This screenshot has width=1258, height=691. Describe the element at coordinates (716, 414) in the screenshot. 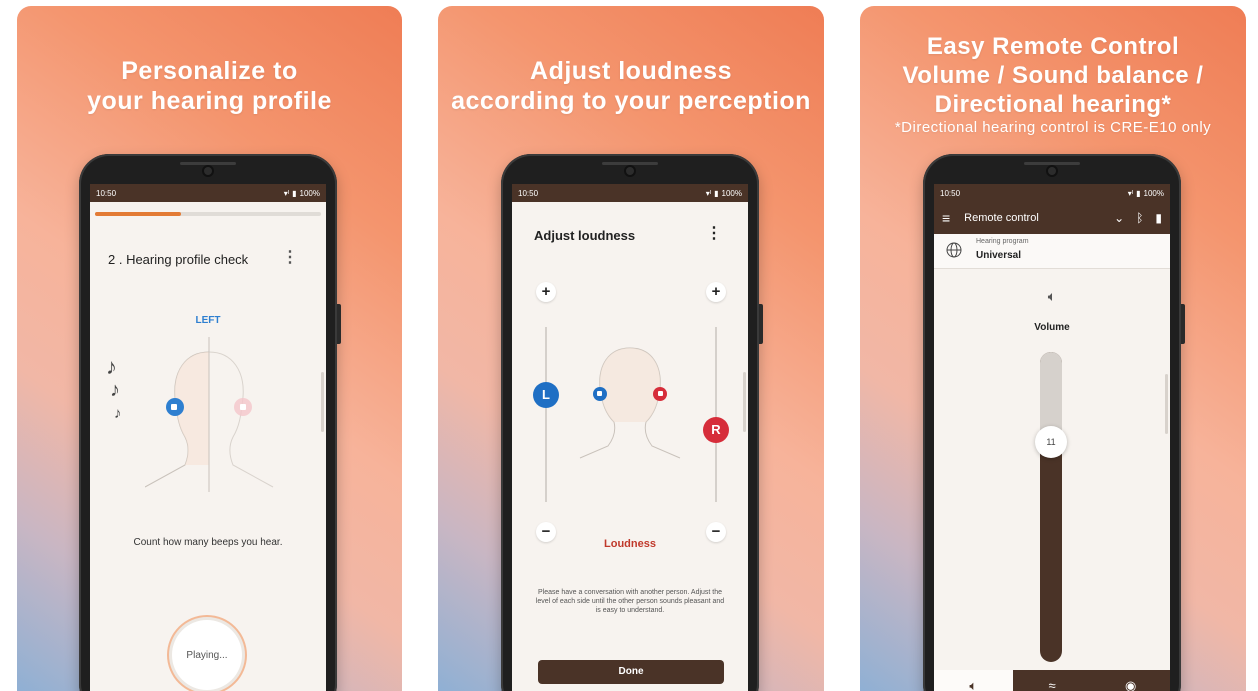

I see `right-level-track` at that location.